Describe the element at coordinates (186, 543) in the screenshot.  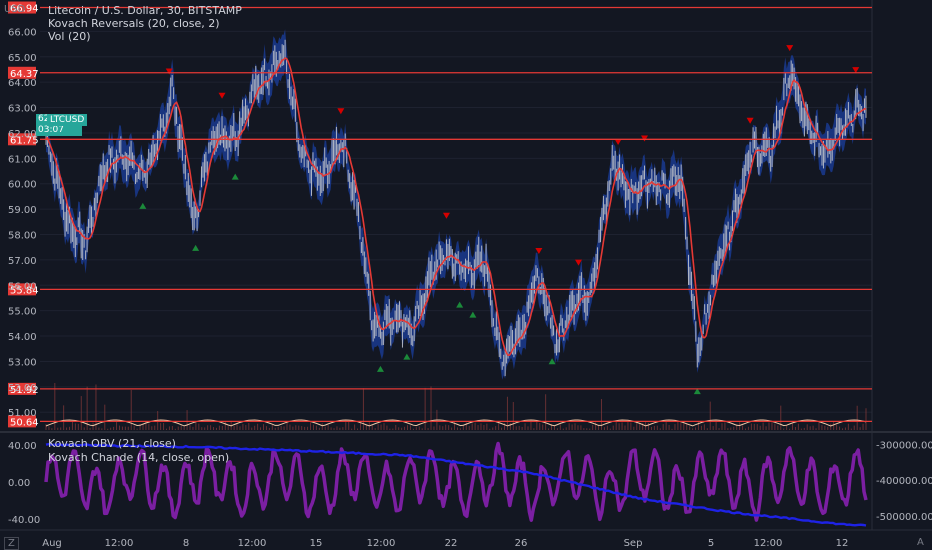
I see `x-tick-label: 8` at that location.